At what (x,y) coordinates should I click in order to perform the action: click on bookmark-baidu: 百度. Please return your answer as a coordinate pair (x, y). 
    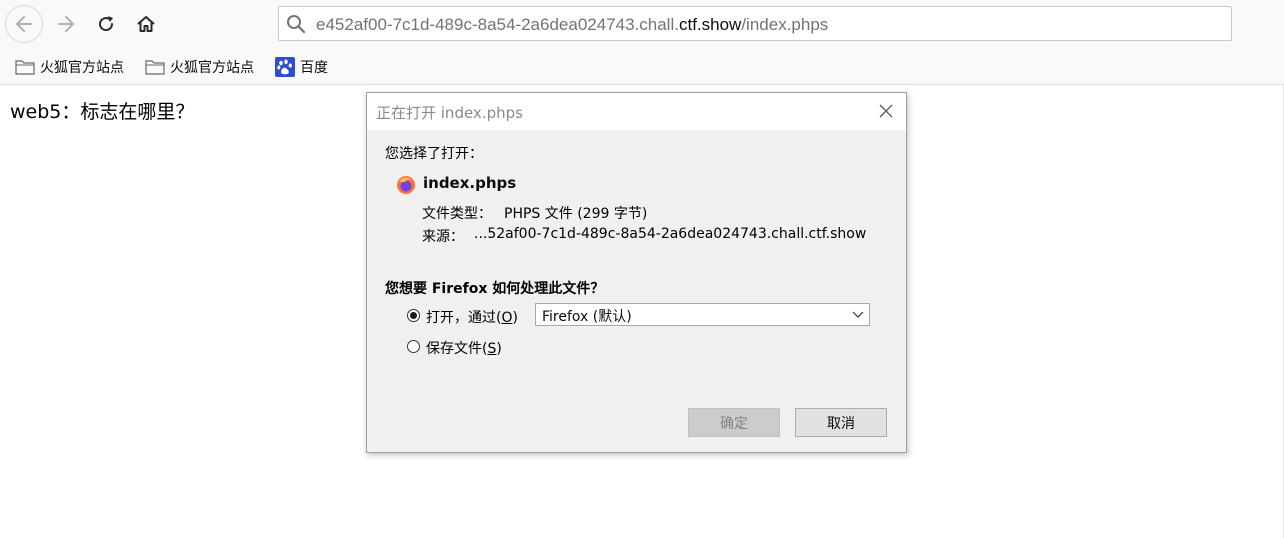
    Looking at the image, I should click on (301, 67).